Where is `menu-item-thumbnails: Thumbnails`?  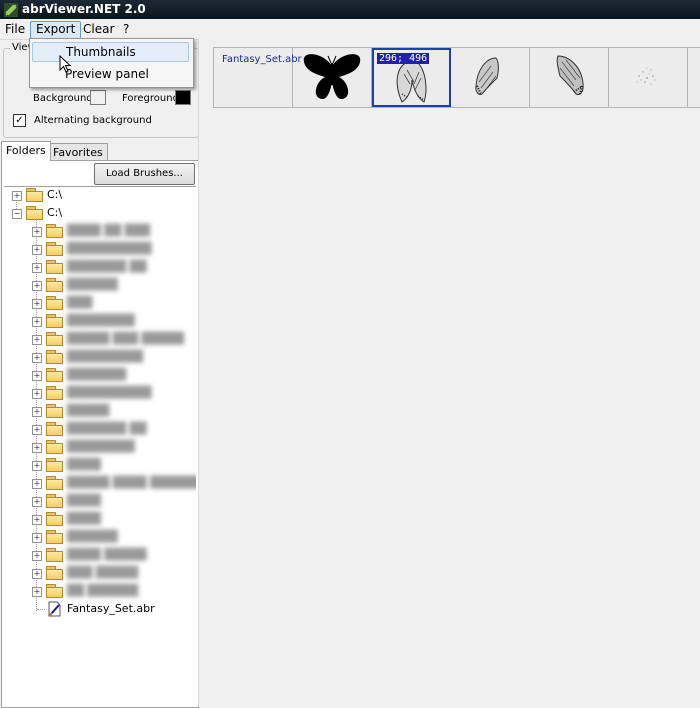
menu-item-thumbnails: Thumbnails is located at coordinates (110, 52).